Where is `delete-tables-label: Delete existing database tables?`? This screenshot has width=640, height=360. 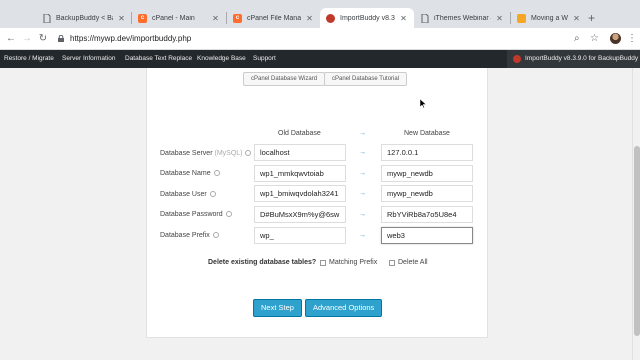 delete-tables-label: Delete existing database tables? is located at coordinates (262, 262).